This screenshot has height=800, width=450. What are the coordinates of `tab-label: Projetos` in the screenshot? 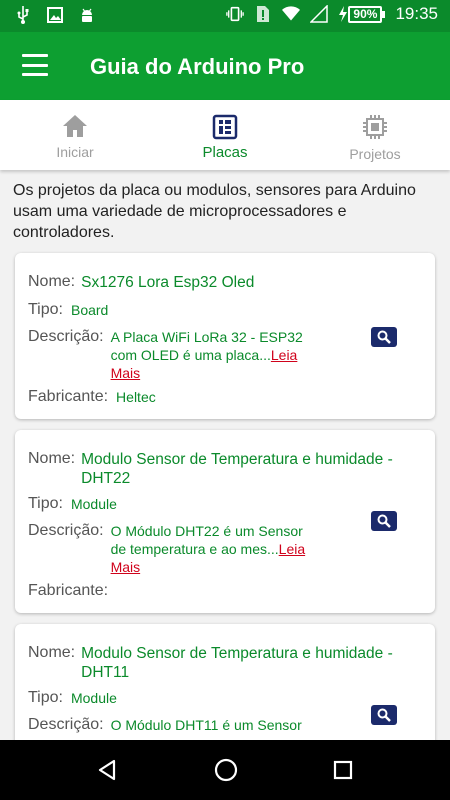 It's located at (375, 154).